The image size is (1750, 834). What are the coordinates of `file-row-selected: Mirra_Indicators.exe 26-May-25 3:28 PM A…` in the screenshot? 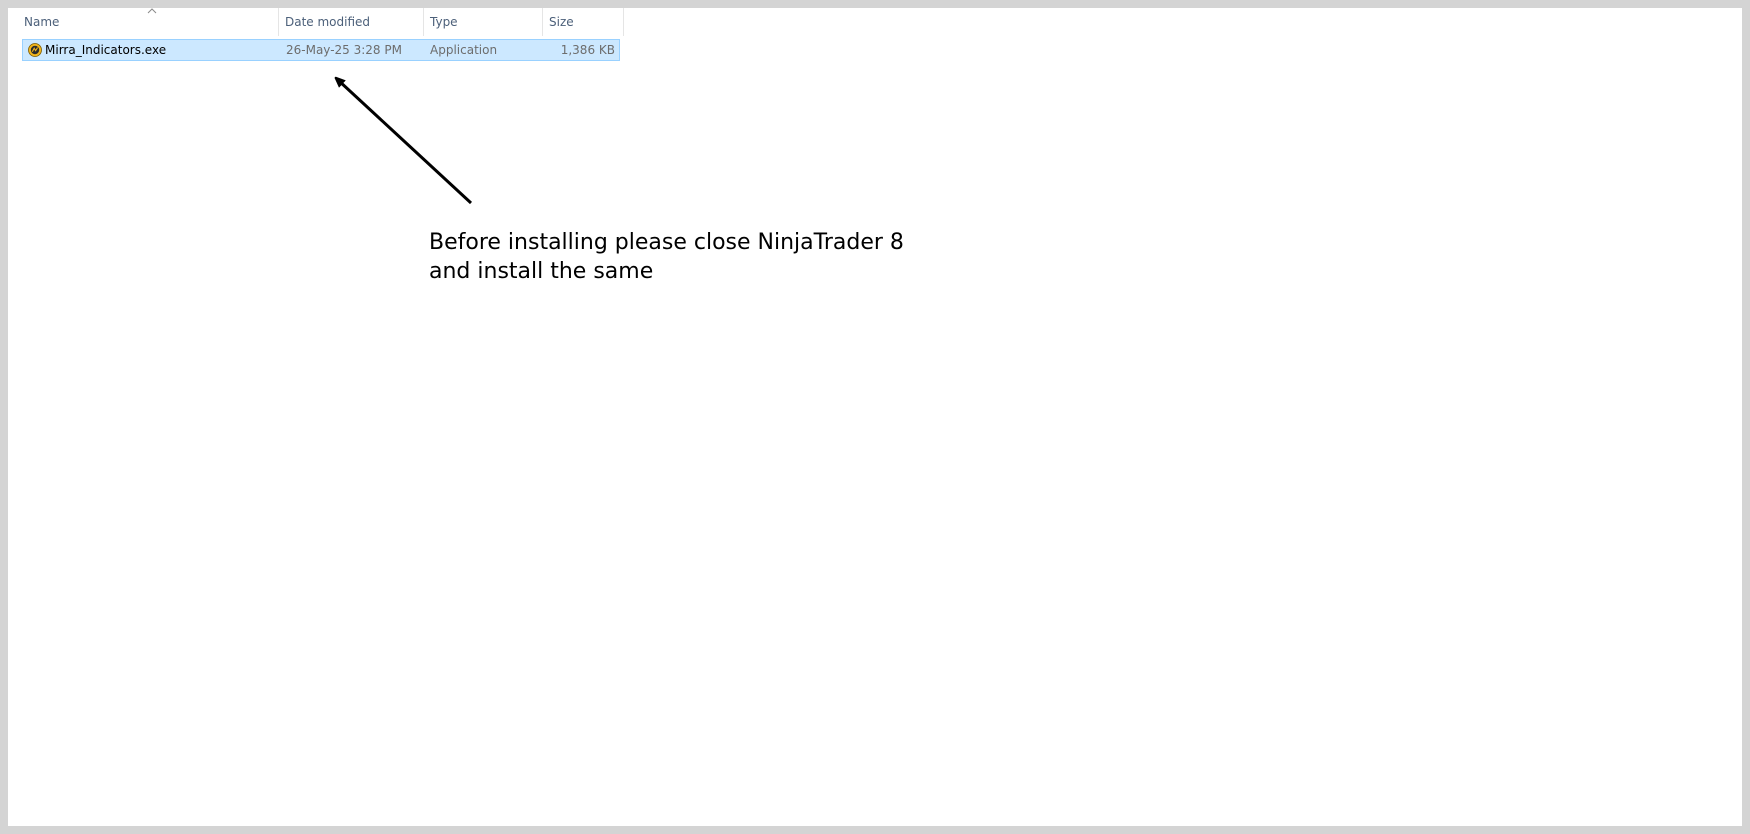 It's located at (321, 50).